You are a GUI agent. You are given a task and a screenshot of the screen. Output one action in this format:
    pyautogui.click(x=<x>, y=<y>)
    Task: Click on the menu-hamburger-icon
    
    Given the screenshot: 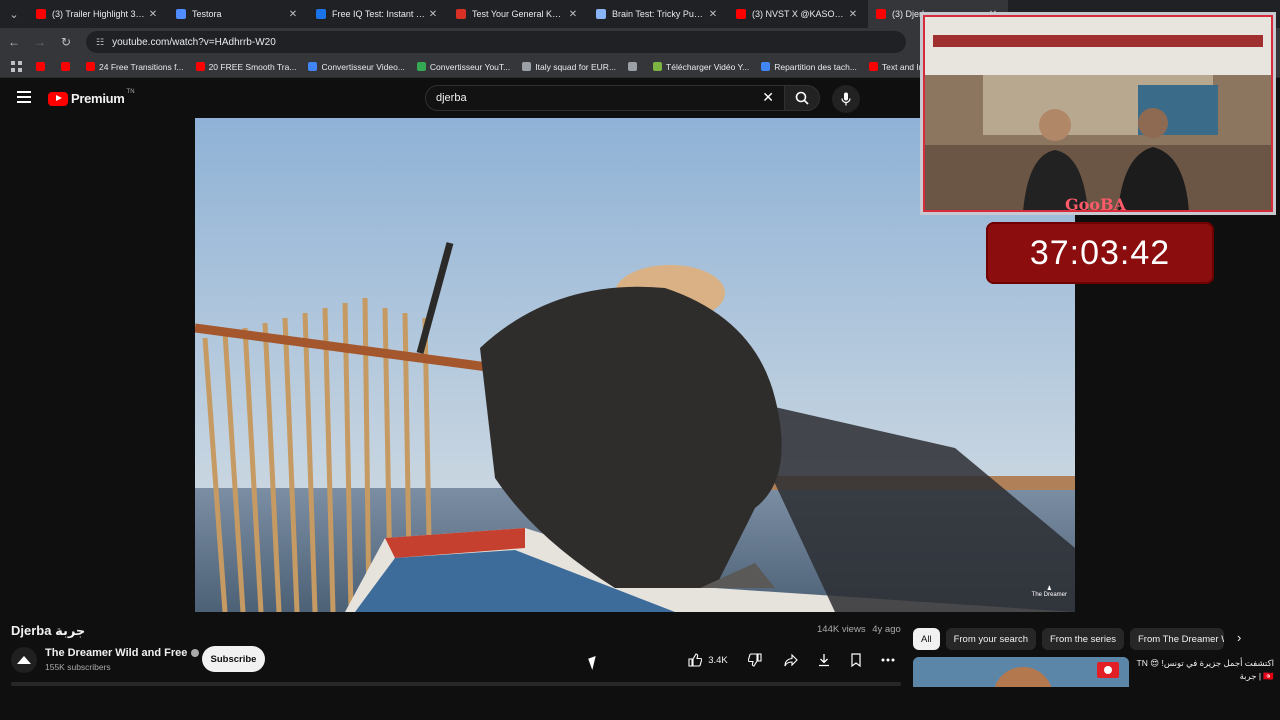 What is the action you would take?
    pyautogui.click(x=24, y=97)
    